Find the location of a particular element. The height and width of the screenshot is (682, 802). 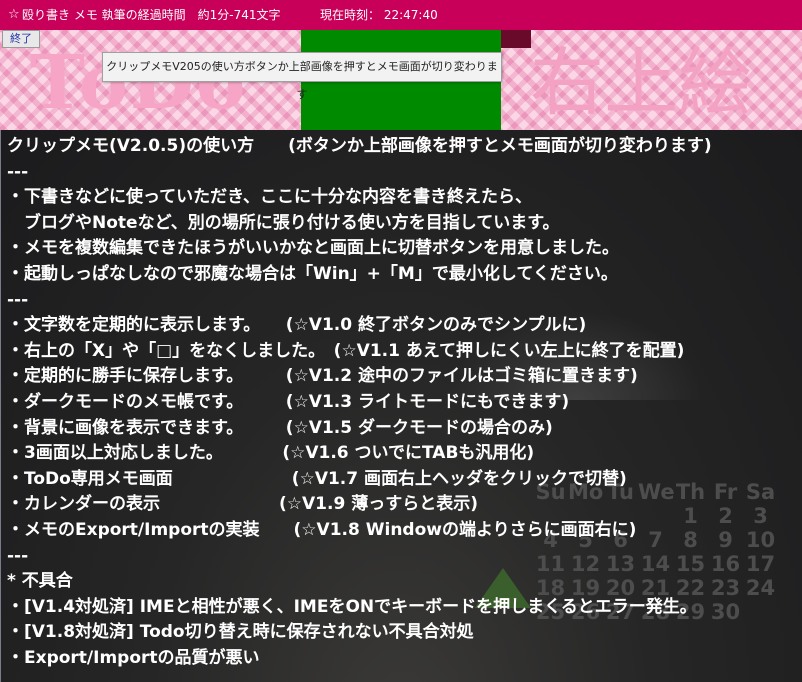

calendar-day: 23 is located at coordinates (725, 588).